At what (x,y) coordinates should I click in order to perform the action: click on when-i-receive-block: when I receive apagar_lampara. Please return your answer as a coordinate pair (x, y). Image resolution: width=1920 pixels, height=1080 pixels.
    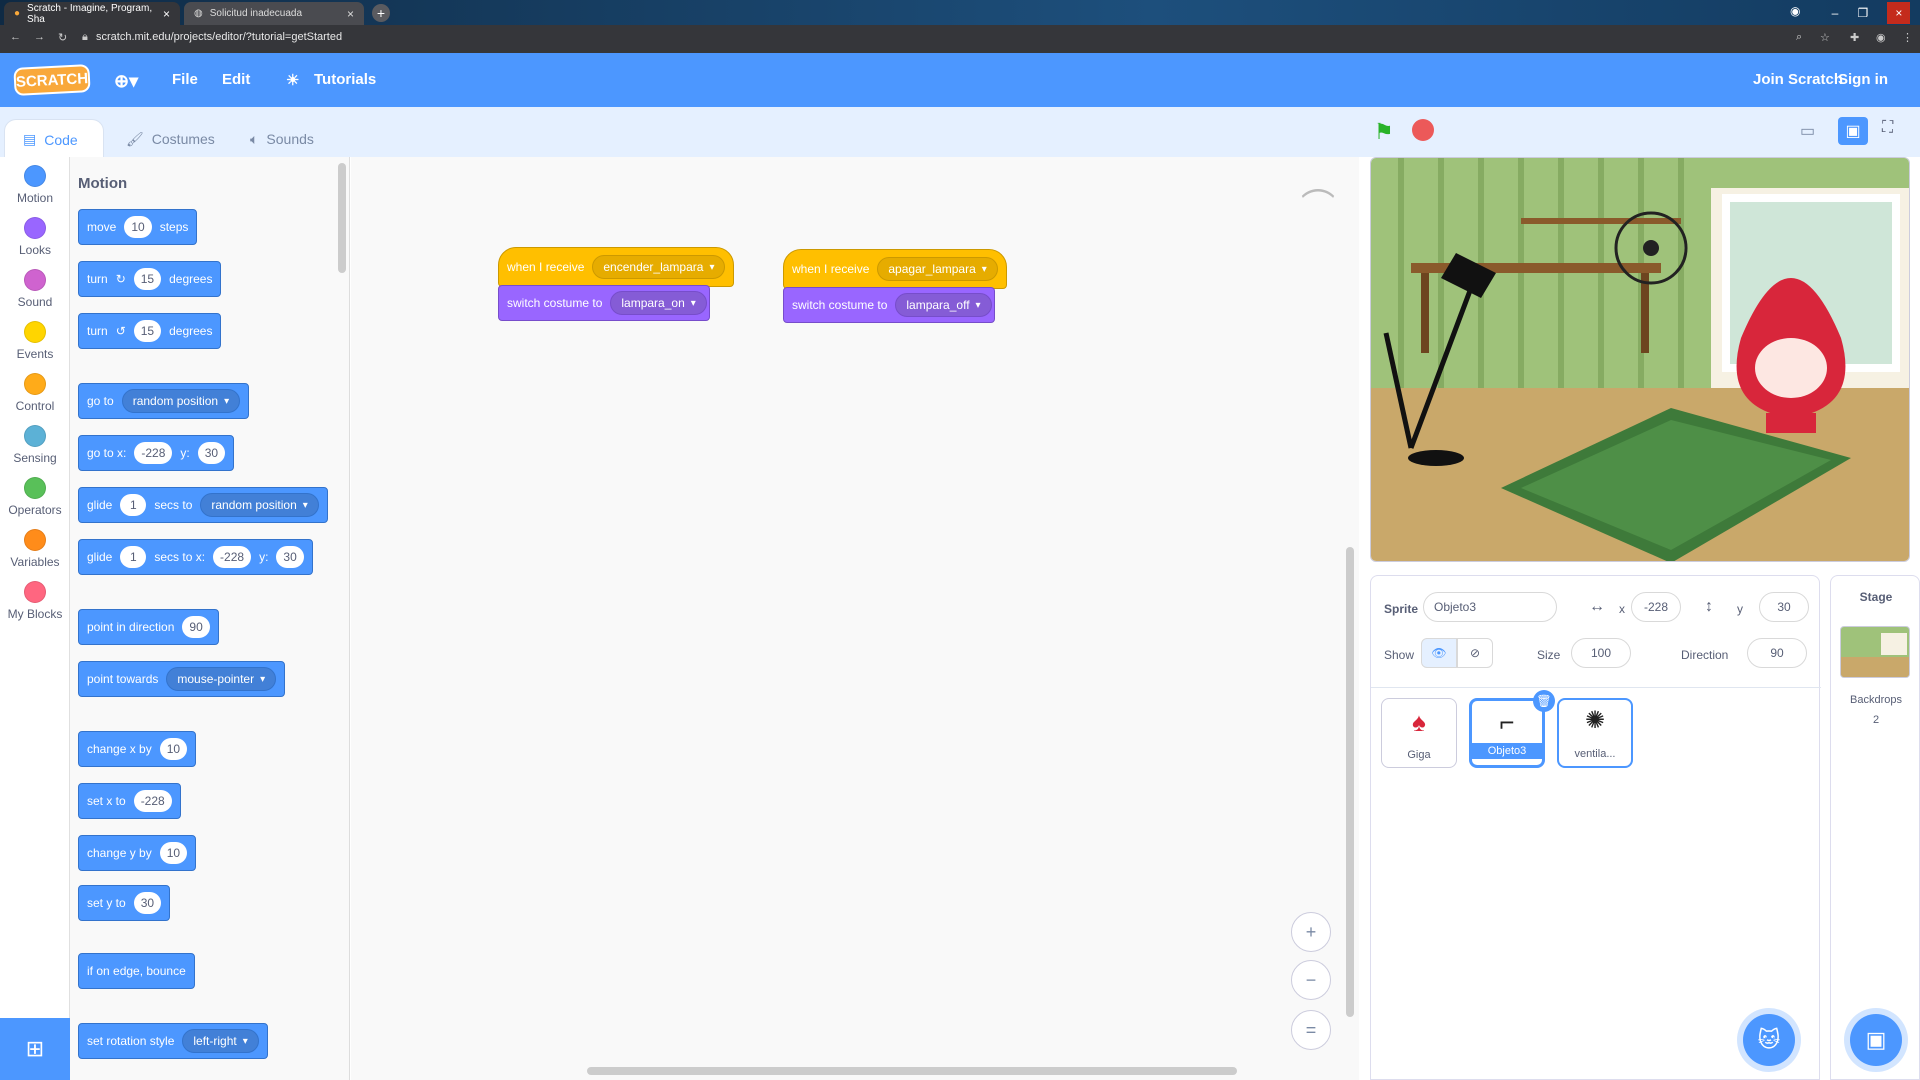
    Looking at the image, I should click on (895, 269).